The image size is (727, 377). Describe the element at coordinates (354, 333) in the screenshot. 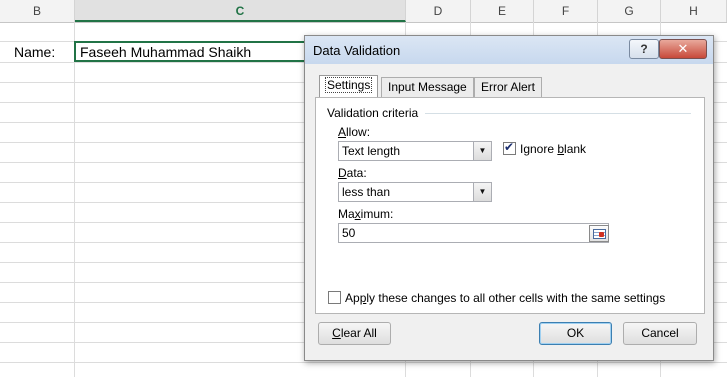

I see `clear-all-button: Clear All` at that location.